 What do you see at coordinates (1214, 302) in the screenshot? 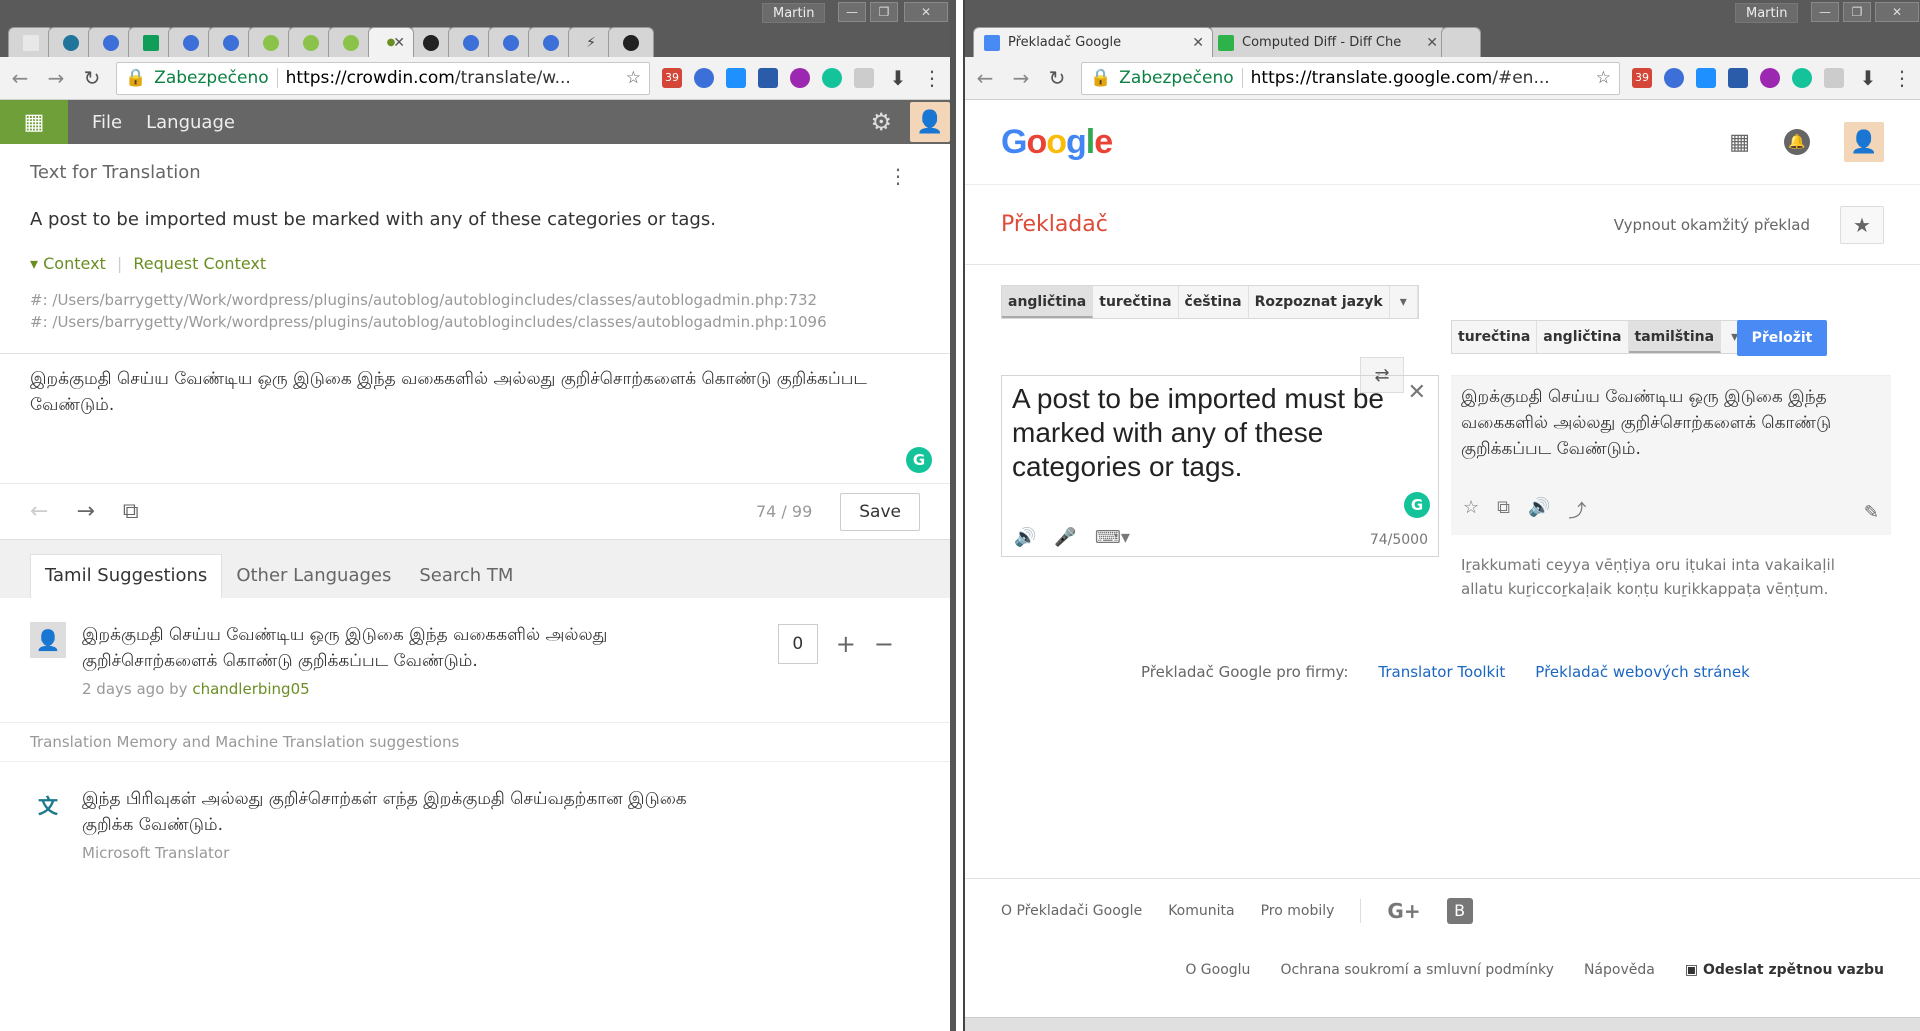
I see `lang-czech: čeština` at bounding box center [1214, 302].